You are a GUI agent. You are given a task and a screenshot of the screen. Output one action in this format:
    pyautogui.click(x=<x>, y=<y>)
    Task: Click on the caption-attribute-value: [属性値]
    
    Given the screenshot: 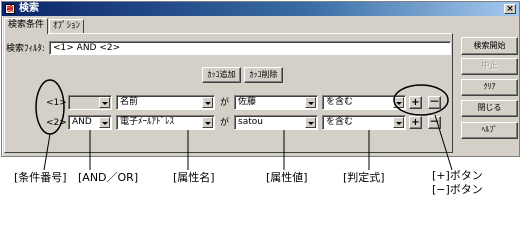 What is the action you would take?
    pyautogui.click(x=287, y=177)
    